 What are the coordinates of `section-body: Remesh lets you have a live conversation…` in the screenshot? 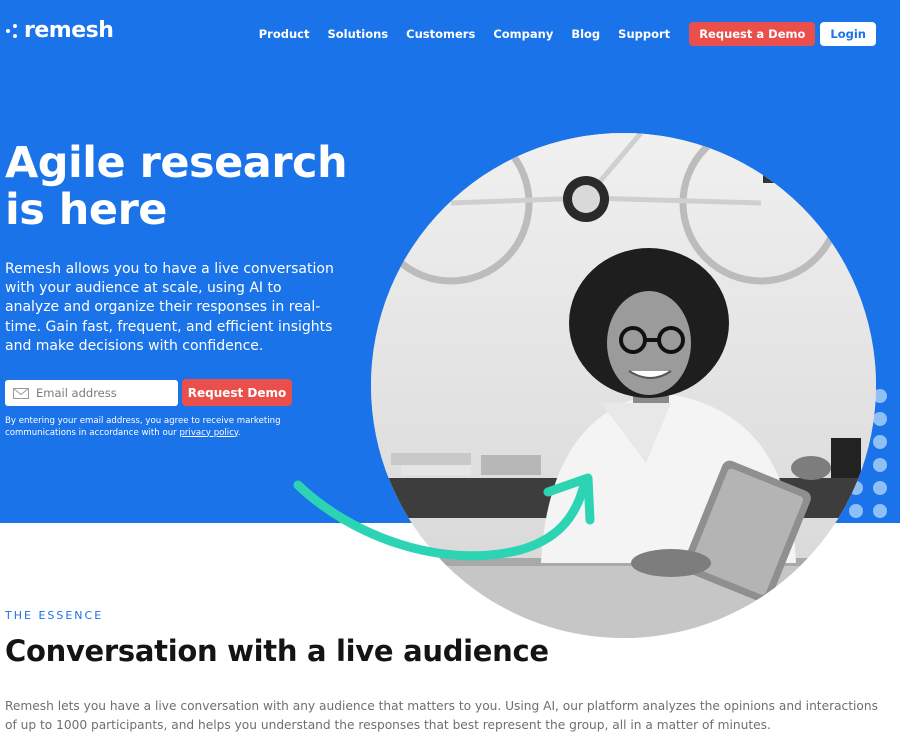 It's located at (441, 715).